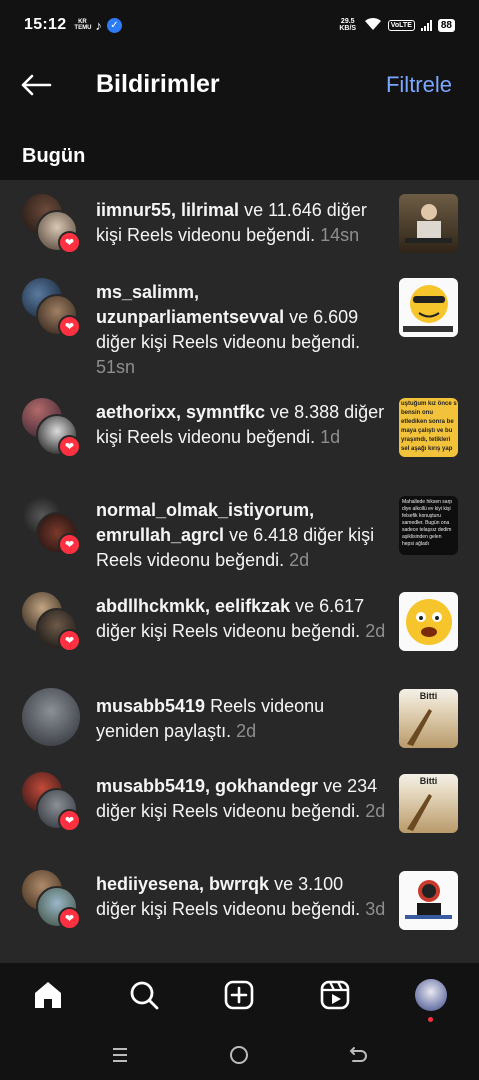  I want to click on avatar-group, so click(52, 718).